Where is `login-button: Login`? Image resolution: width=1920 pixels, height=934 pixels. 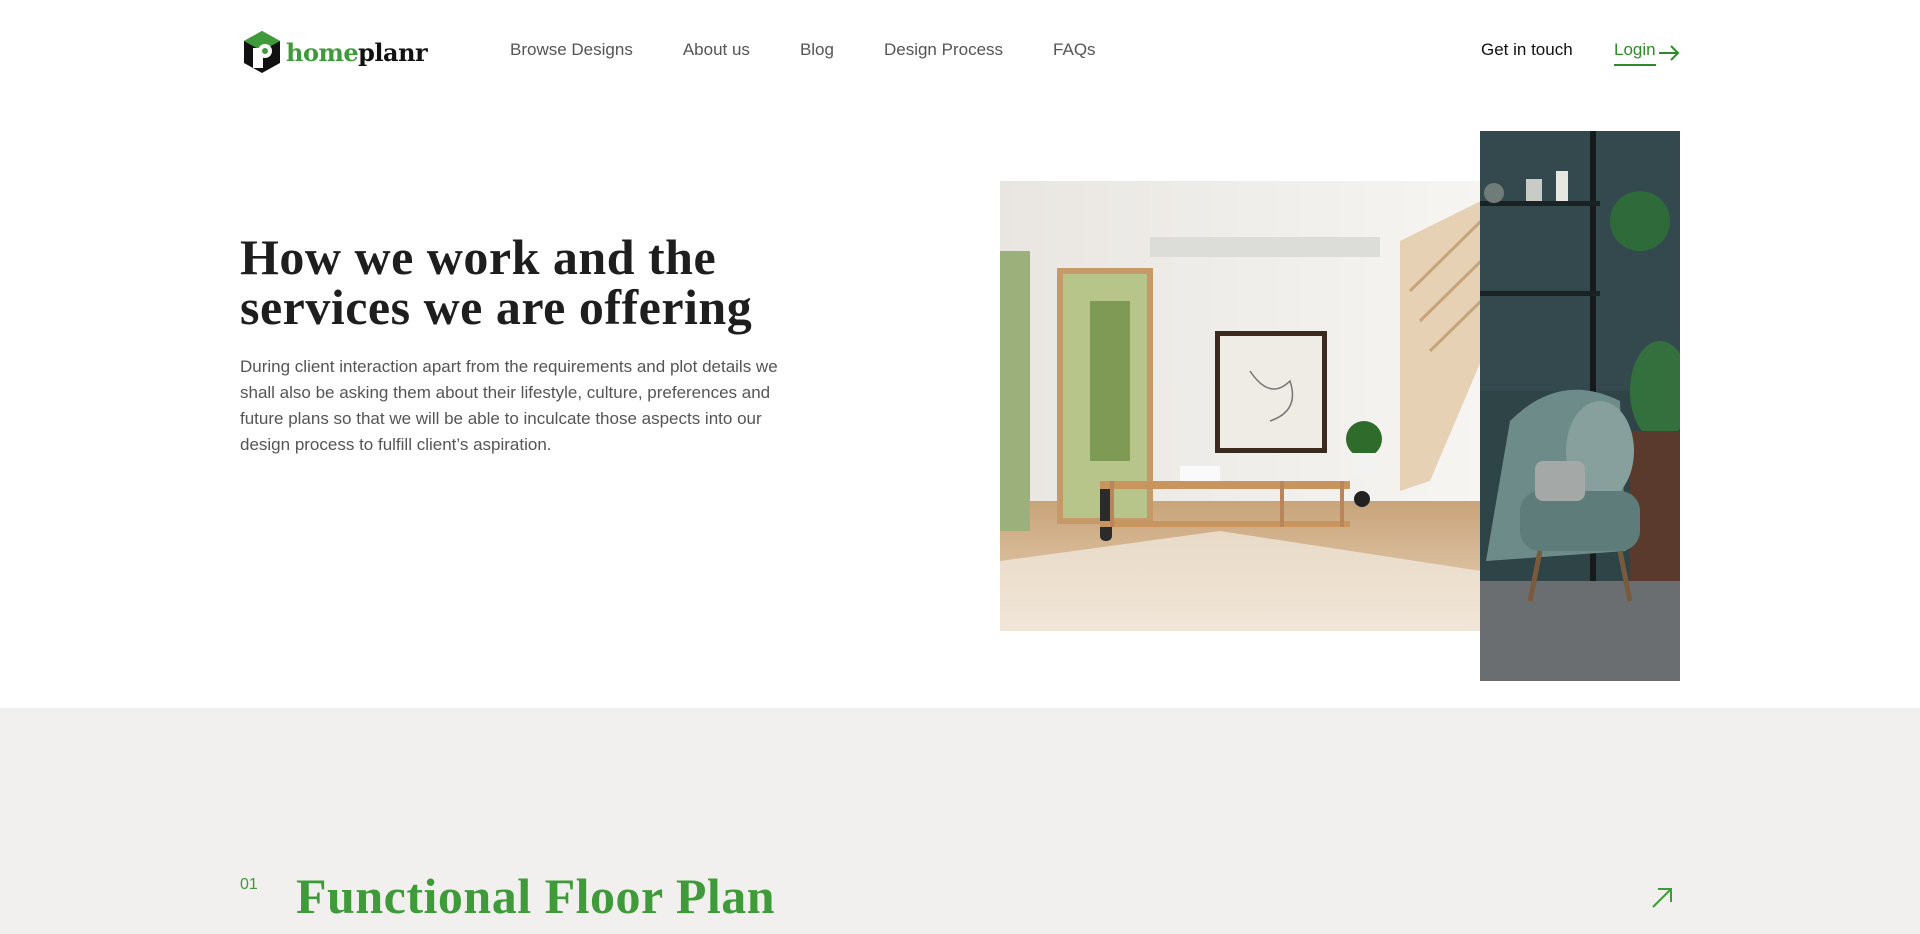
login-button: Login is located at coordinates (1647, 53).